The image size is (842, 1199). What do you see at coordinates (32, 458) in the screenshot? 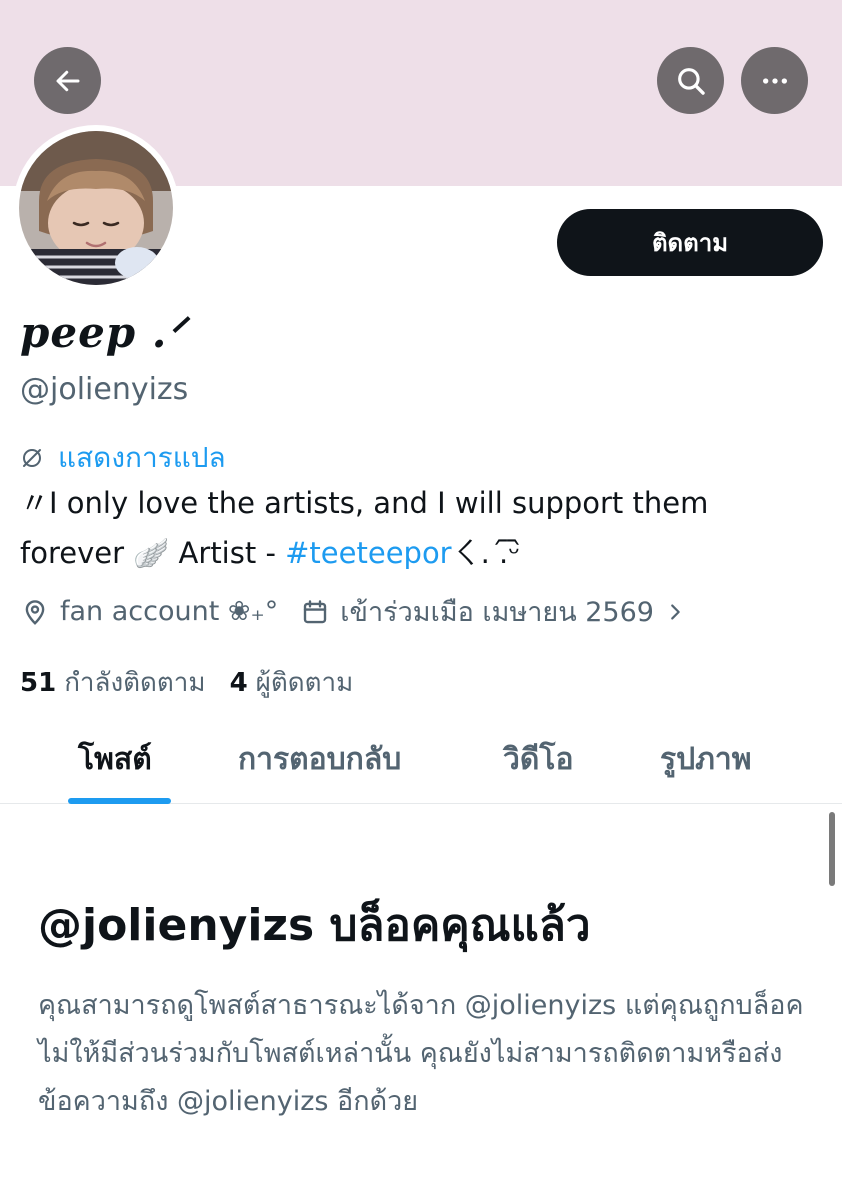
I see `translate-icon` at bounding box center [32, 458].